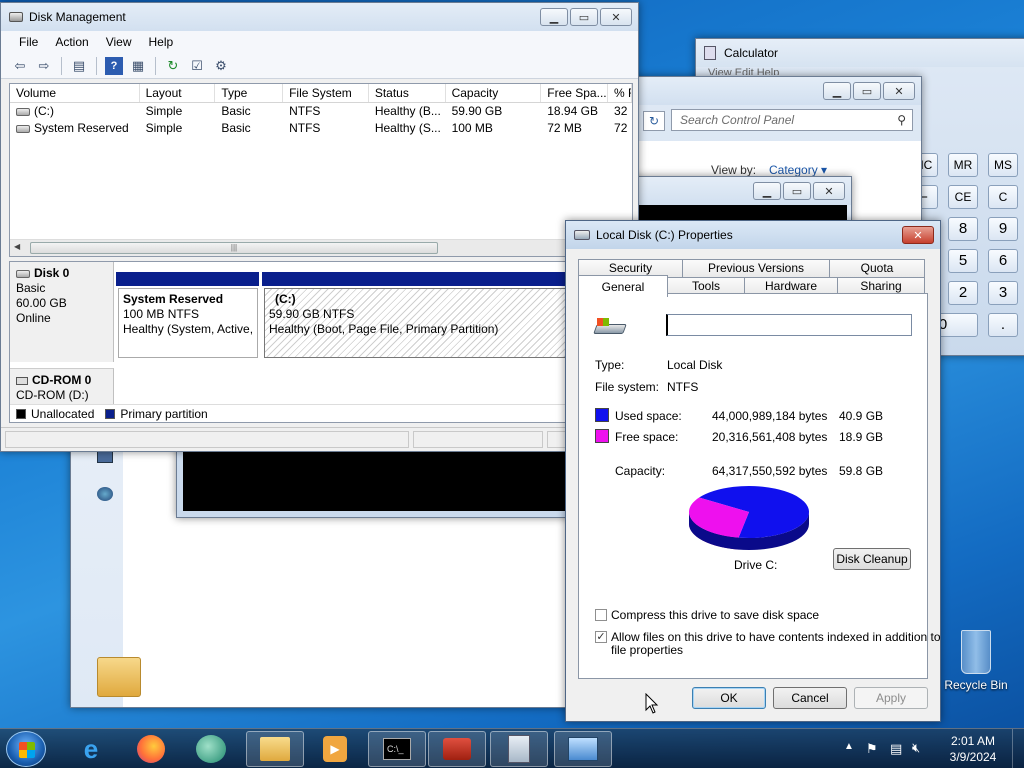 This screenshot has width=1024, height=768. Describe the element at coordinates (62, 386) in the screenshot. I see `cdrom0-info: CD-ROM 0 CD-ROM (D:)` at that location.